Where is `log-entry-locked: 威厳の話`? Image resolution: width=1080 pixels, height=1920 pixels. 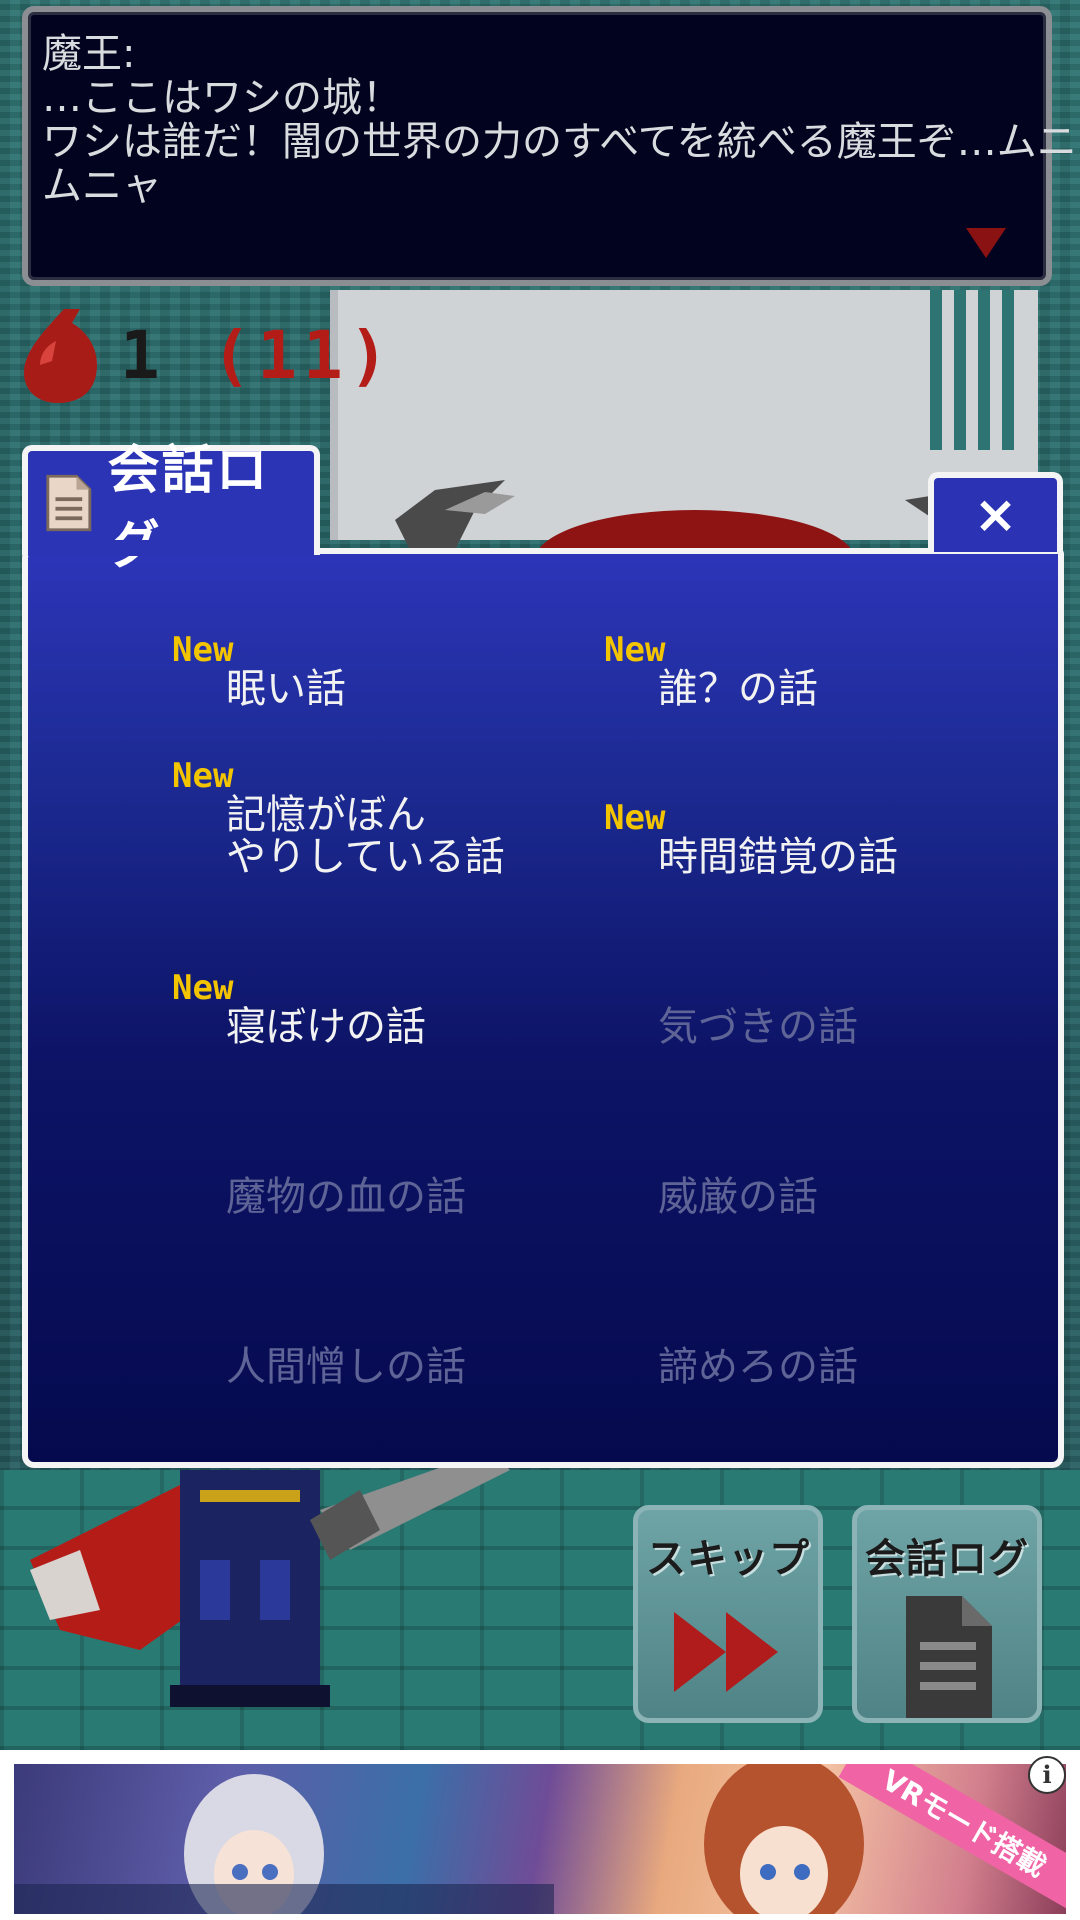
log-entry-locked: 威厳の話 is located at coordinates (738, 1197).